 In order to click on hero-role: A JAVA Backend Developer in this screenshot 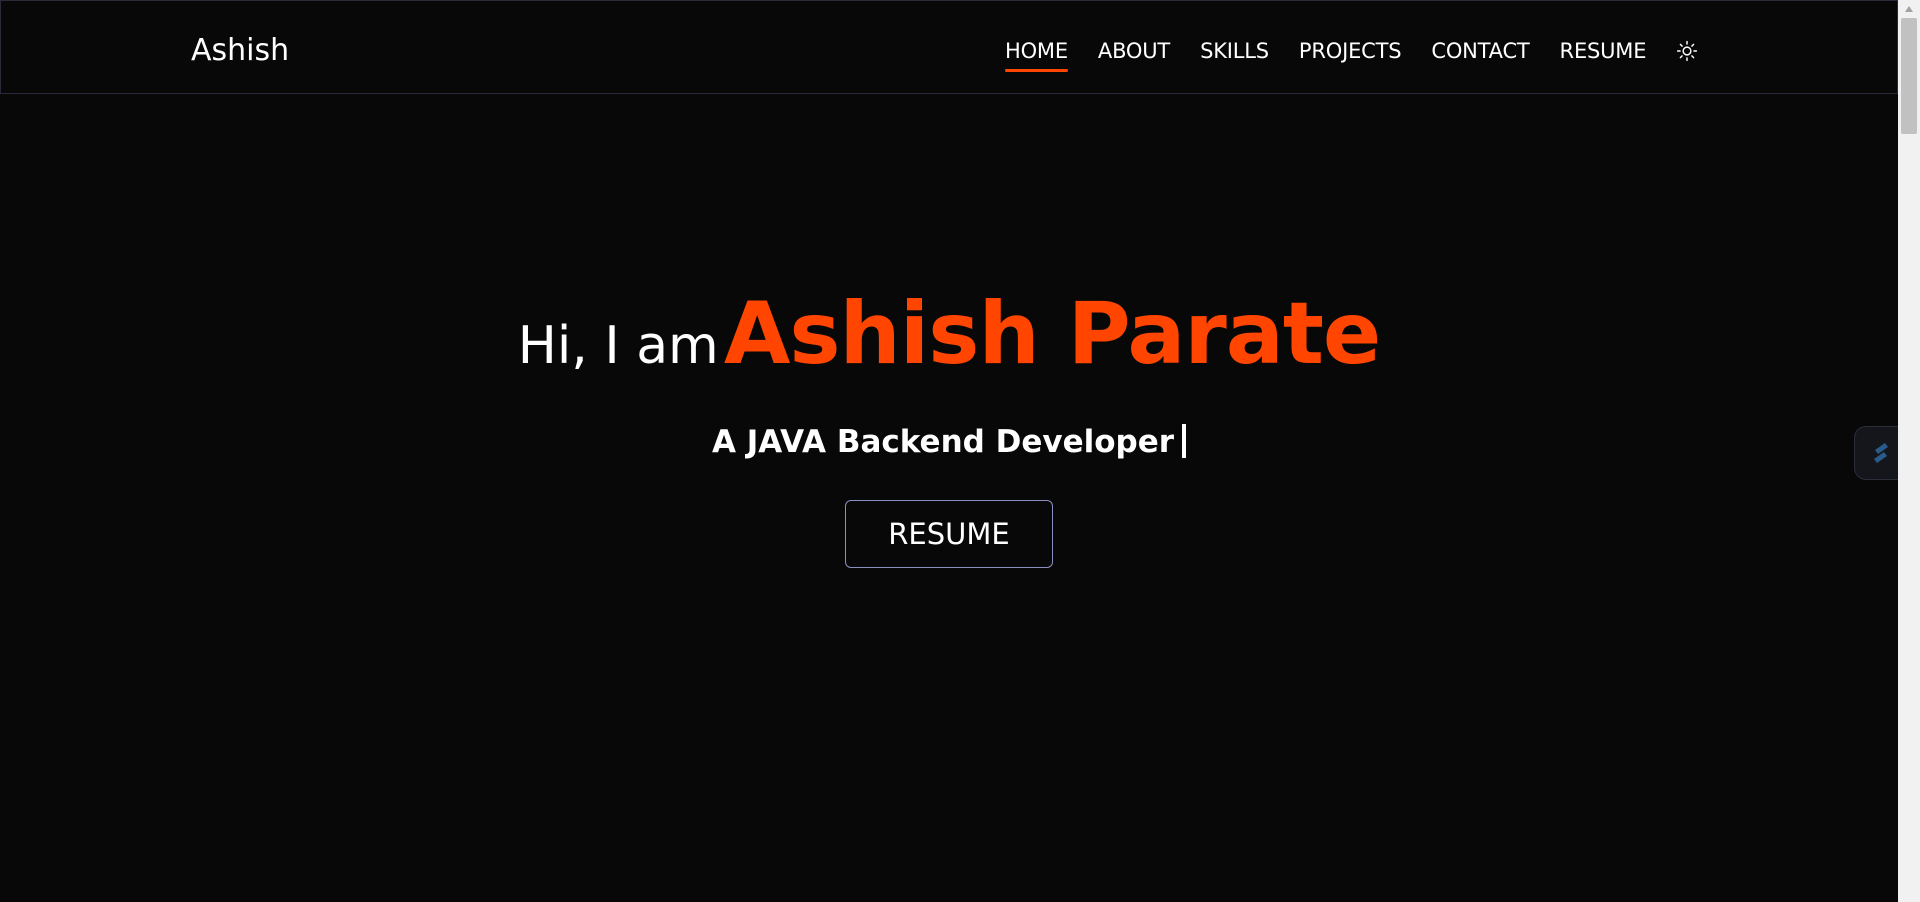, I will do `click(949, 442)`.